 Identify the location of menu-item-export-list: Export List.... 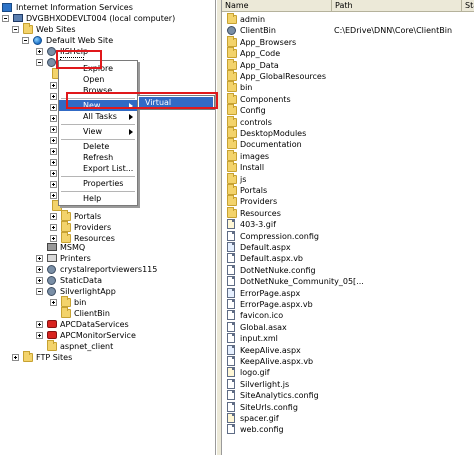
(98, 168).